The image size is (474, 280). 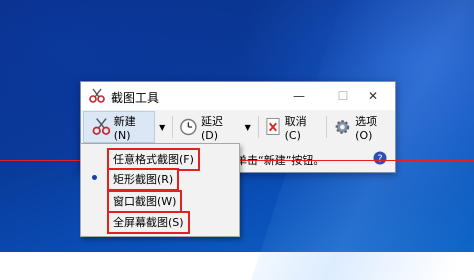 What do you see at coordinates (212, 128) in the screenshot?
I see `delay-button-label: 延迟(D)` at bounding box center [212, 128].